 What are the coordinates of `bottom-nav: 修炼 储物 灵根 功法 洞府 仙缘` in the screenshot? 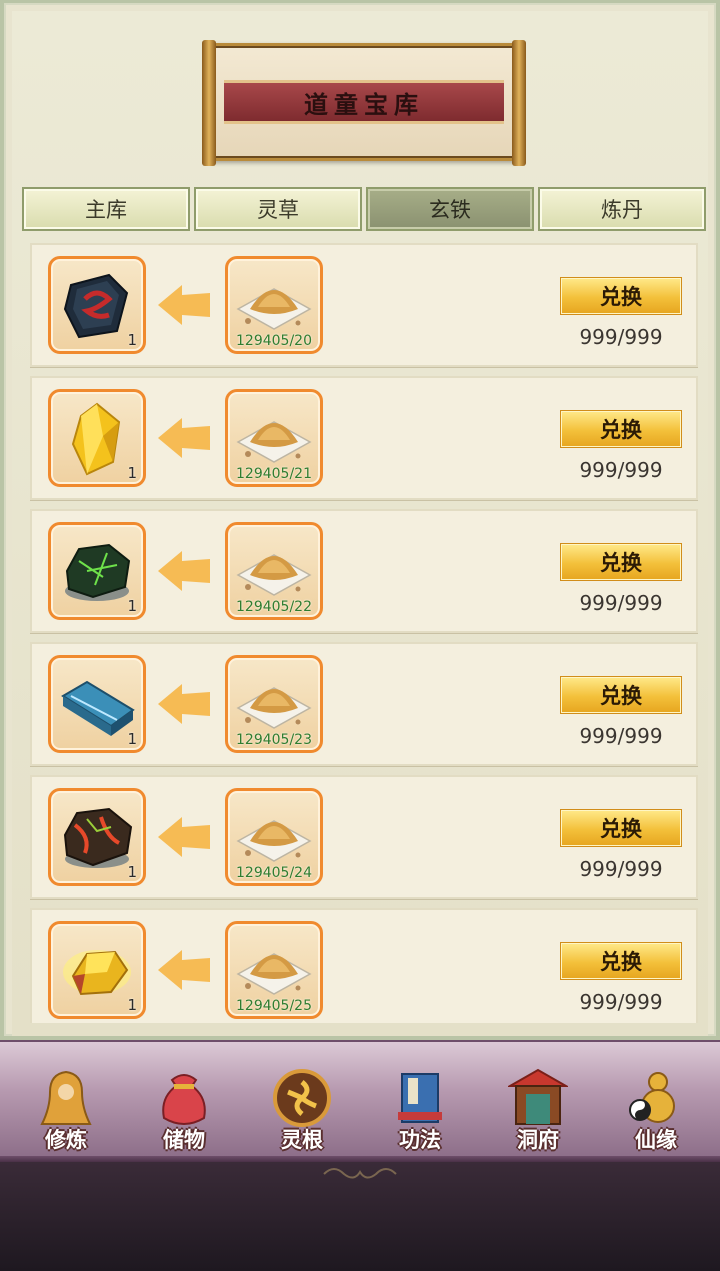 It's located at (360, 1101).